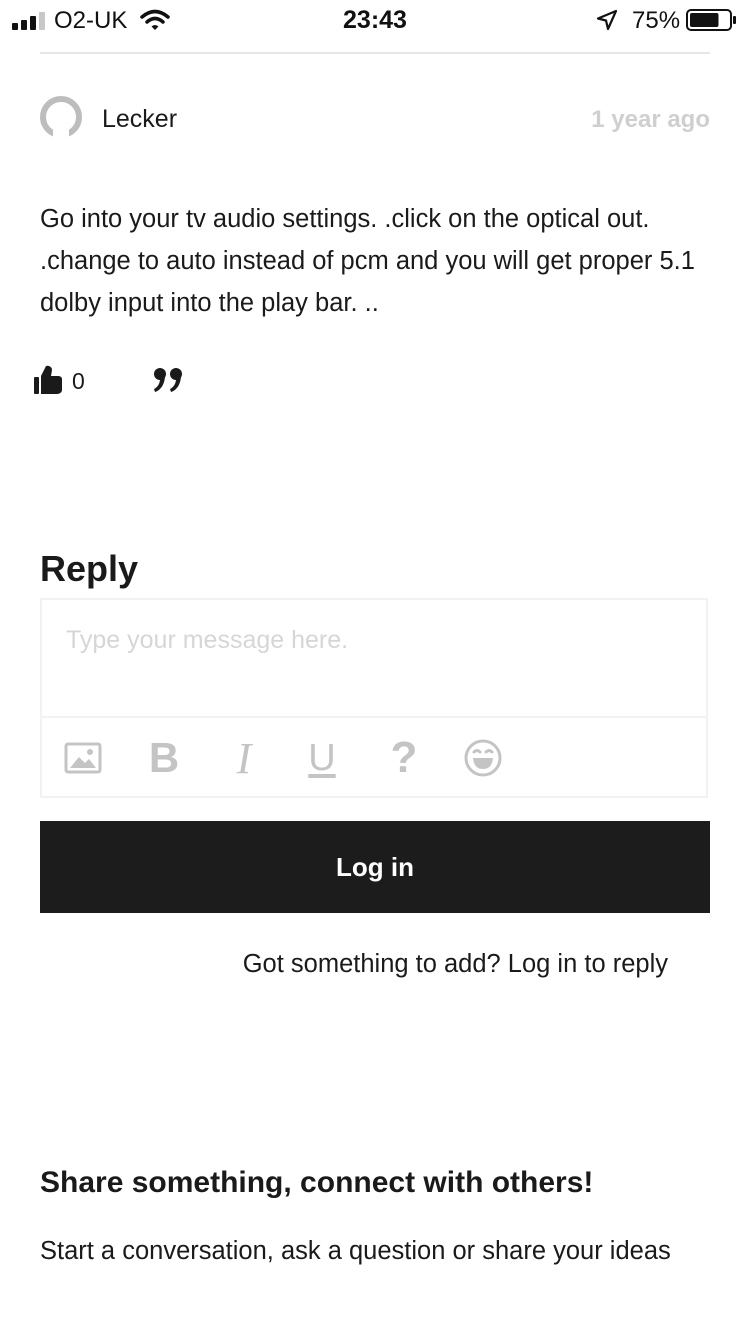 The image size is (750, 1334). I want to click on status-bar: O2-UK 23:43 75%, so click(375, 20).